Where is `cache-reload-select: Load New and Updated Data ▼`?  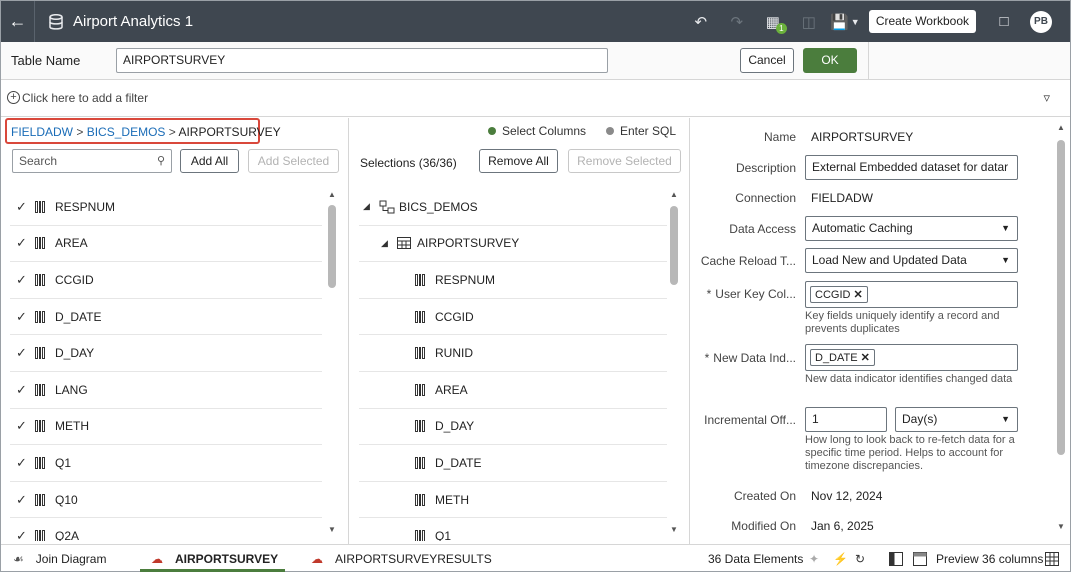
cache-reload-select: Load New and Updated Data ▼ is located at coordinates (911, 260).